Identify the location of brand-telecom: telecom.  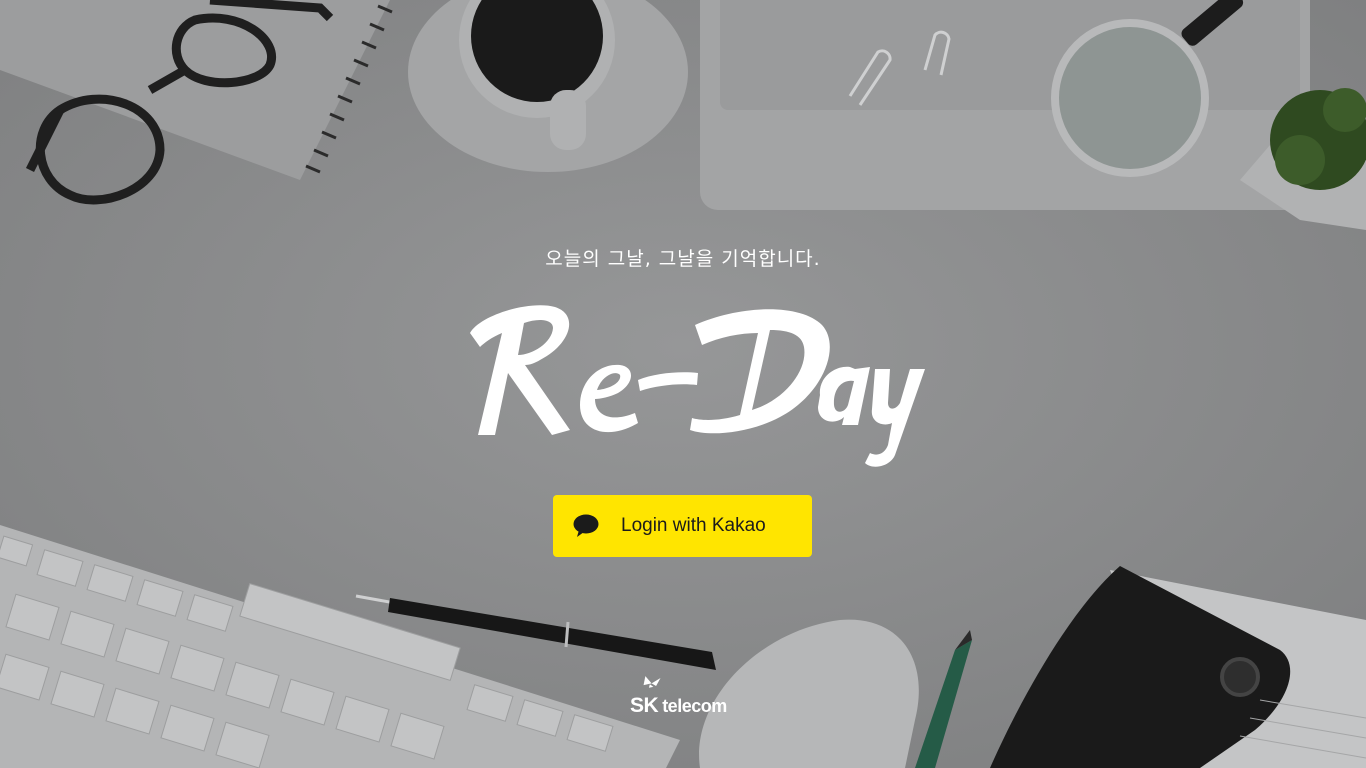
(694, 706).